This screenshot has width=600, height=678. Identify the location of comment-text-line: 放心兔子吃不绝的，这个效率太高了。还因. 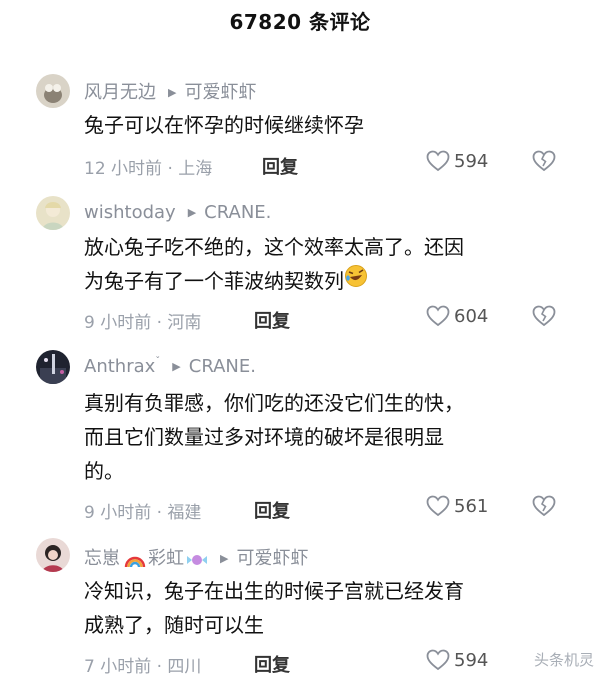
(274, 247).